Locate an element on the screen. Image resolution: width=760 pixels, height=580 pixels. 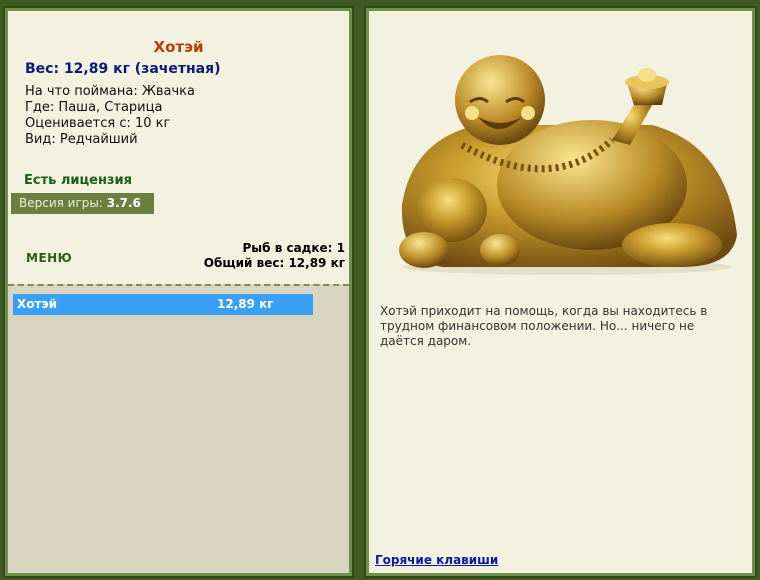
rarity-info: Вид: Редчайший is located at coordinates (81, 139).